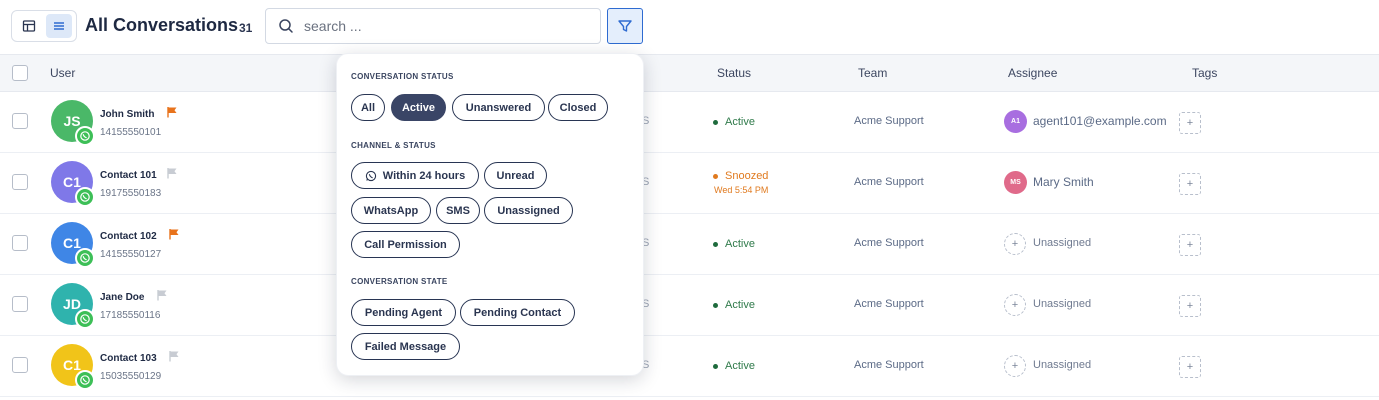 The image size is (1379, 400). I want to click on assignee-avatar: MS, so click(1015, 182).